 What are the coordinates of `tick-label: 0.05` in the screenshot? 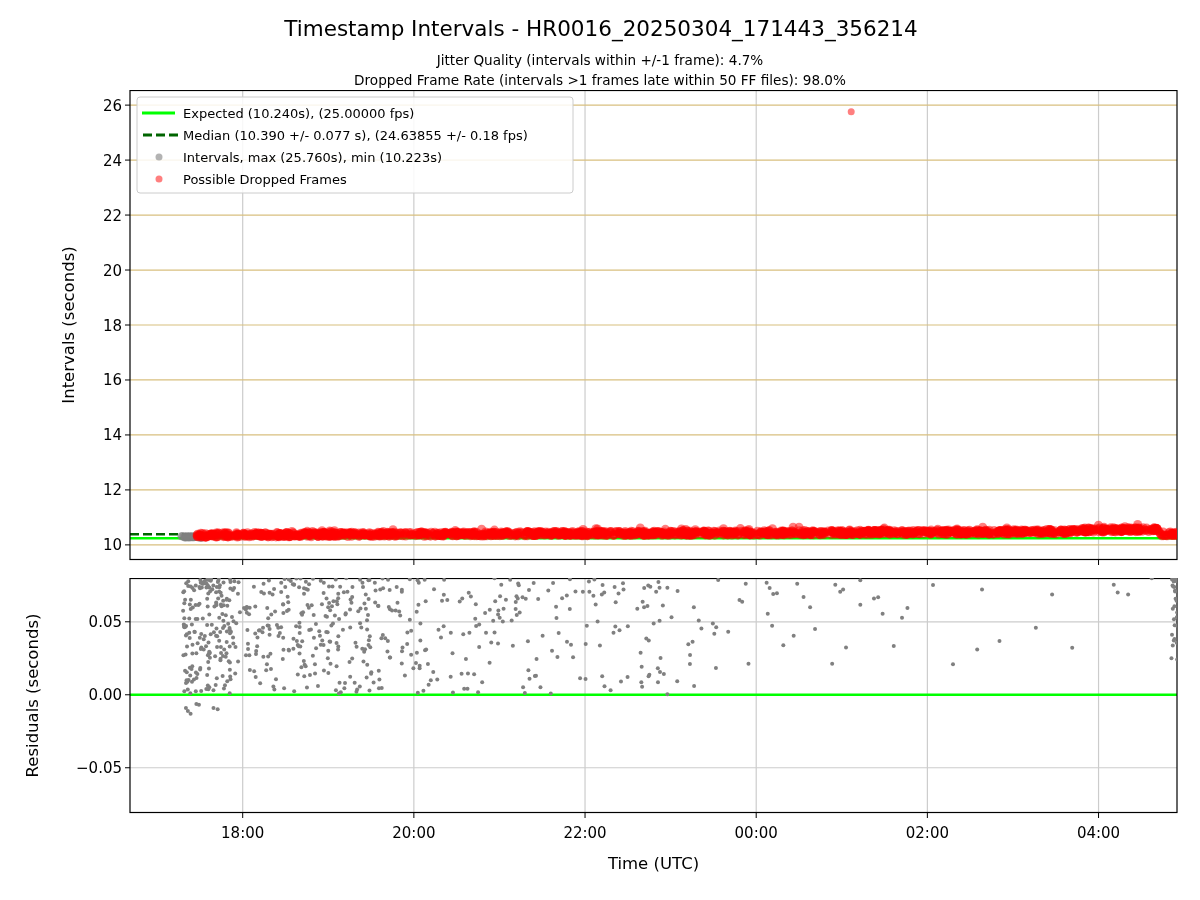 It's located at (105, 622).